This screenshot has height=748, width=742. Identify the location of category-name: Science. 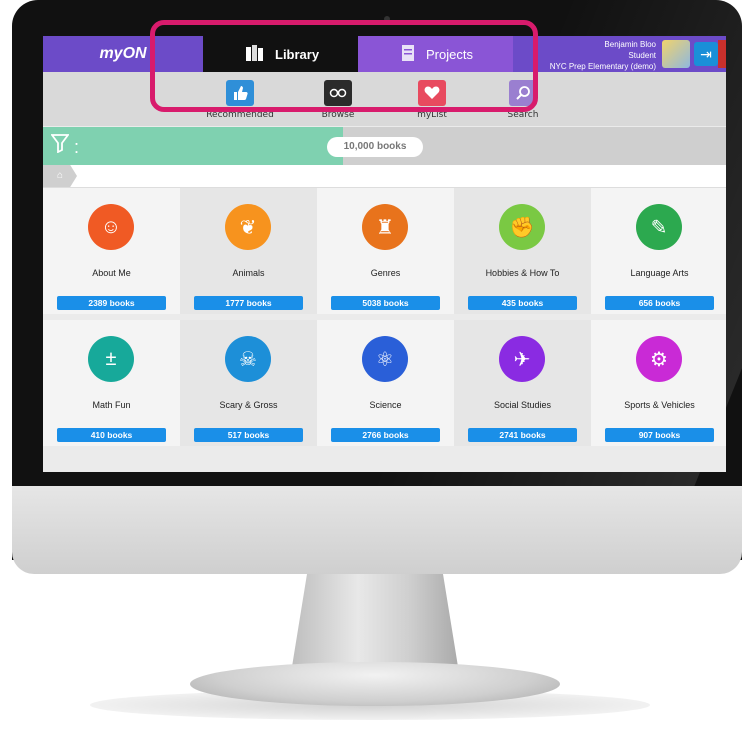
(385, 405).